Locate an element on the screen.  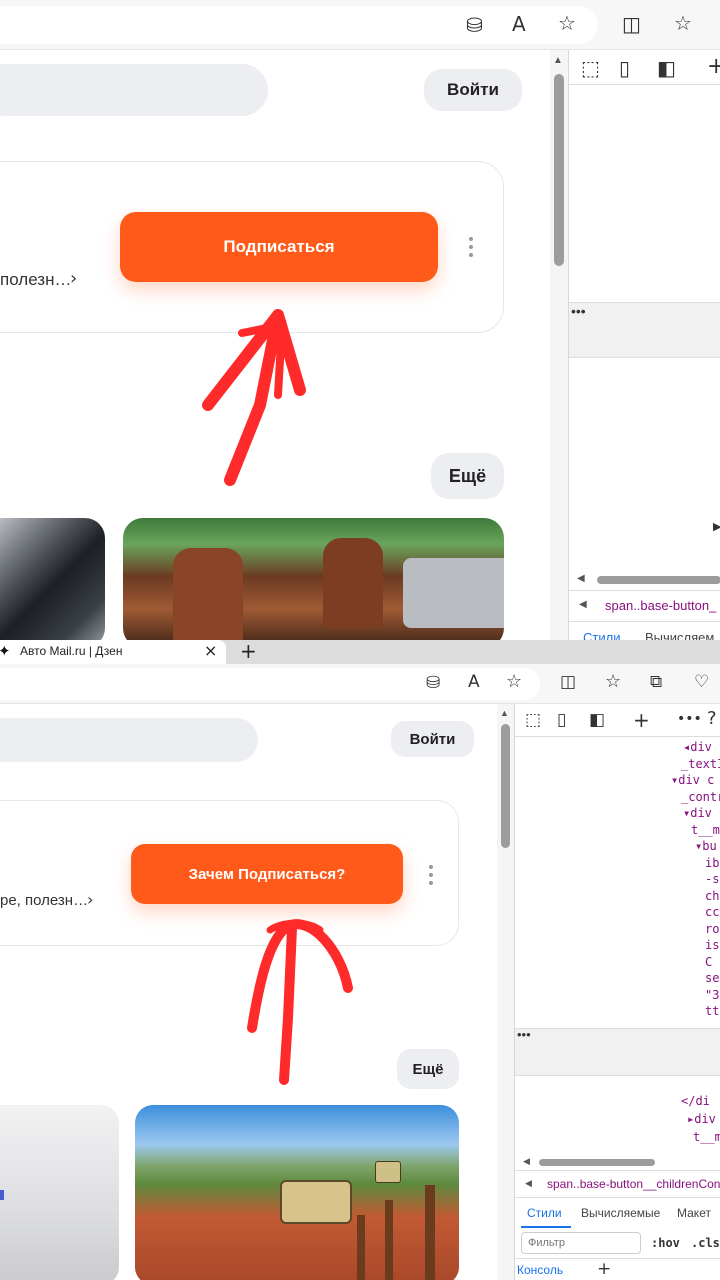
bottom-tab-strip: ✦ Авто Mail.ru | Дзен × + is located at coordinates (360, 652).